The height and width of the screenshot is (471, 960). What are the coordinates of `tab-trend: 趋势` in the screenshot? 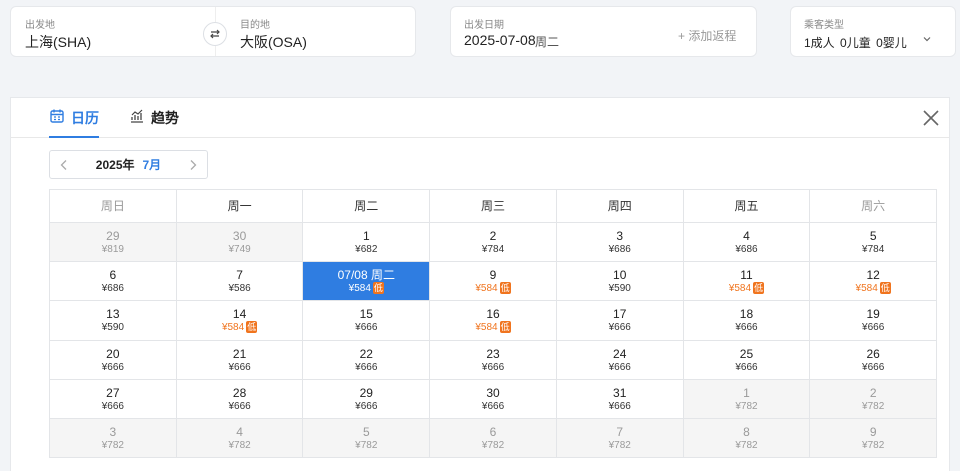 It's located at (154, 123).